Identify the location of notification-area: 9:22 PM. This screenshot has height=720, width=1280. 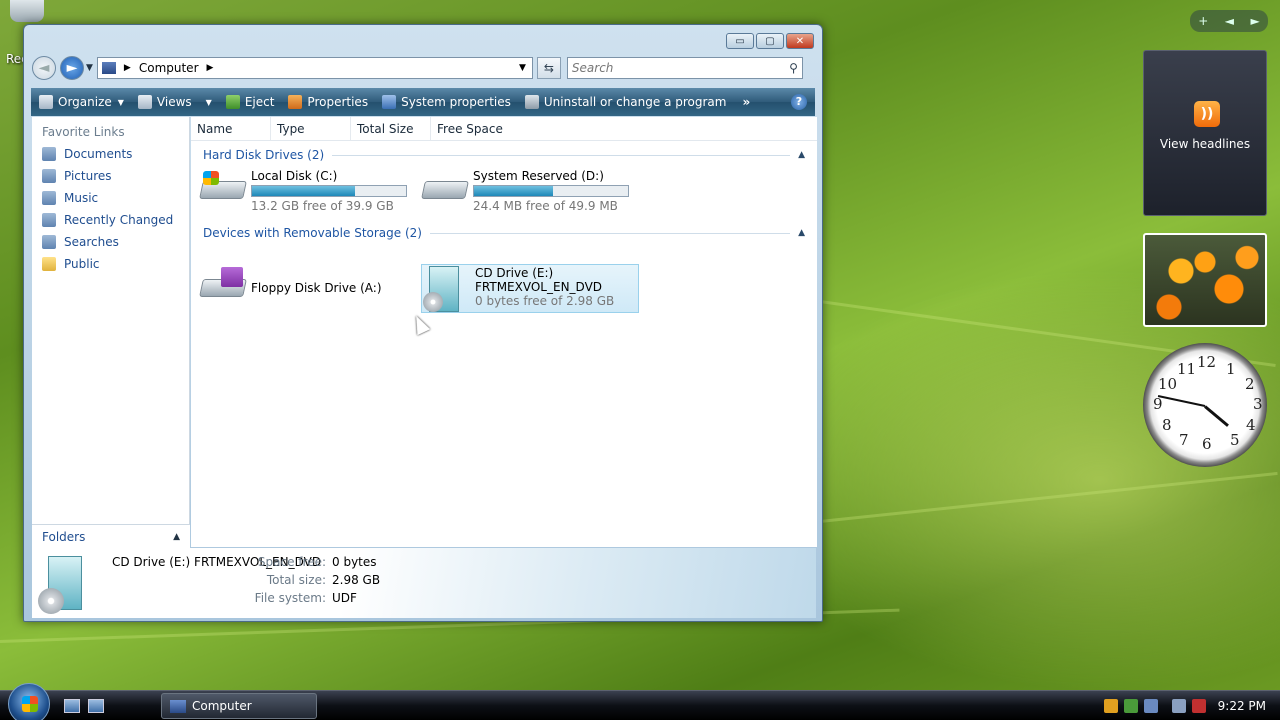
(1191, 705).